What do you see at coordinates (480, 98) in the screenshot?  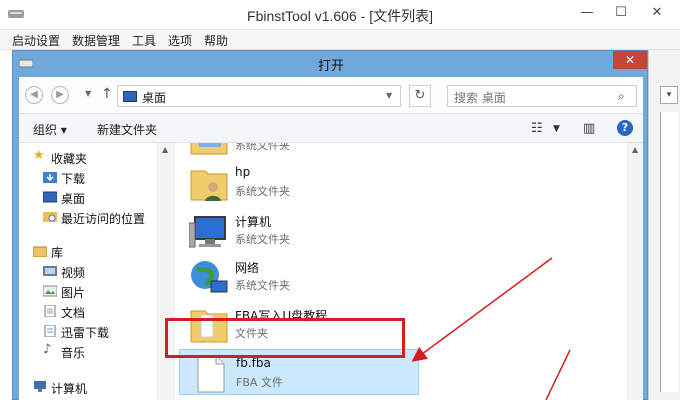 I see `search-placeholder: 搜索 桌面` at bounding box center [480, 98].